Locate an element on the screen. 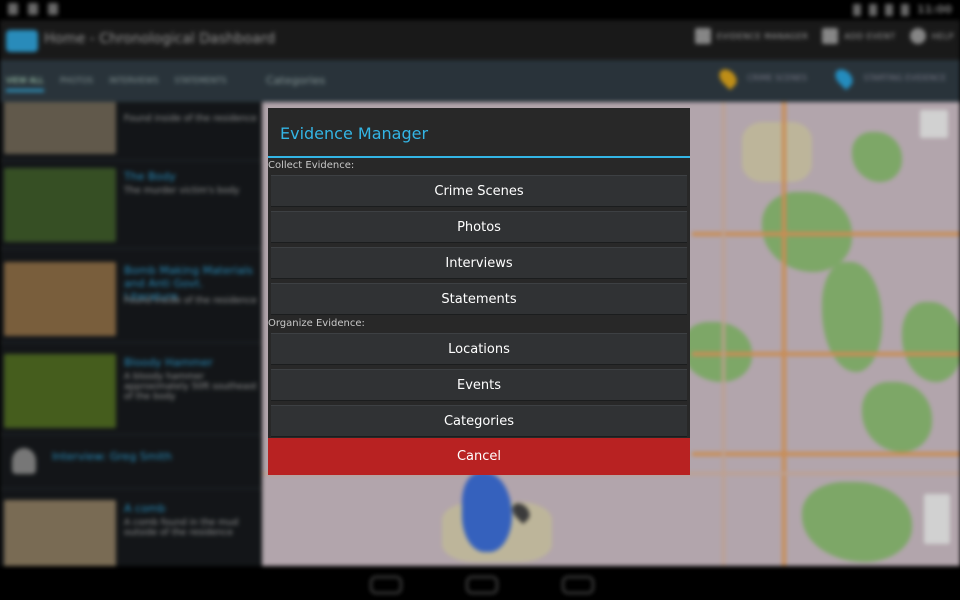 The width and height of the screenshot is (960, 600). photos-button: Photos is located at coordinates (479, 227).